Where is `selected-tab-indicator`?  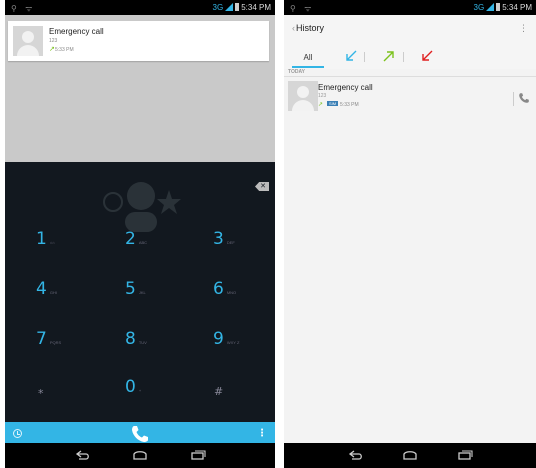 selected-tab-indicator is located at coordinates (308, 67).